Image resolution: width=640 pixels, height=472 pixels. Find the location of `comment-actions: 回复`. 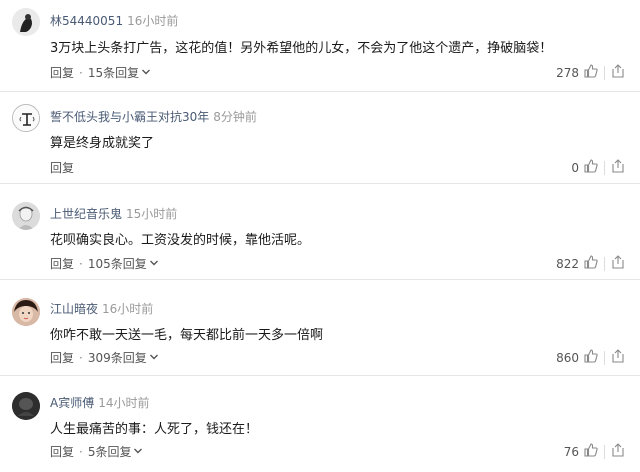

comment-actions: 回复 is located at coordinates (62, 167).